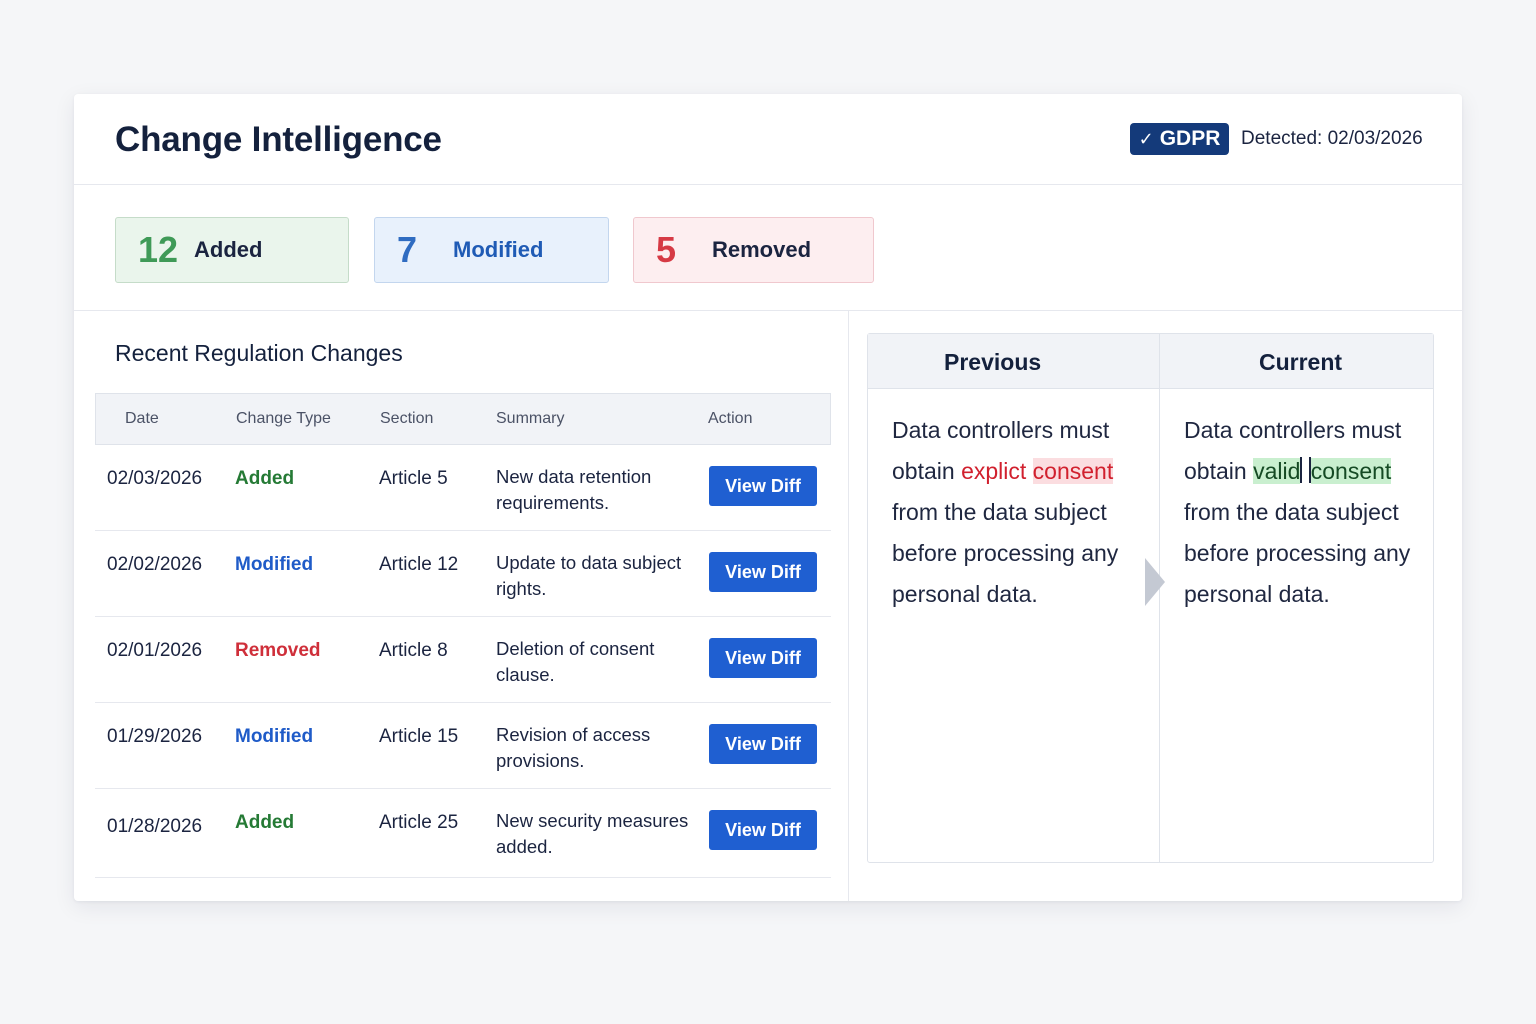  I want to click on cell-date: 02/02/2026, so click(155, 564).